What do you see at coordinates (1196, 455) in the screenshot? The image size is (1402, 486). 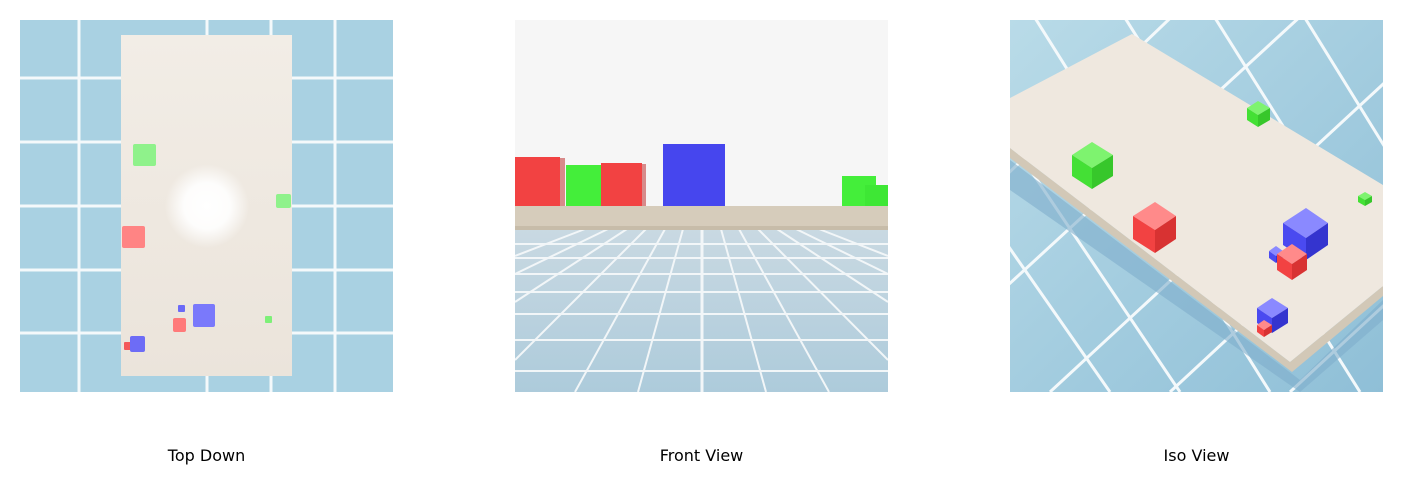 I see `caption-iso-view: Iso View` at bounding box center [1196, 455].